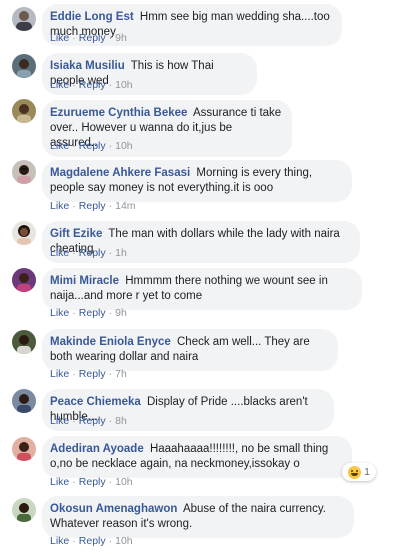 The image size is (400, 555). I want to click on comment-actions: Like · Reply · 7h, so click(88, 374).